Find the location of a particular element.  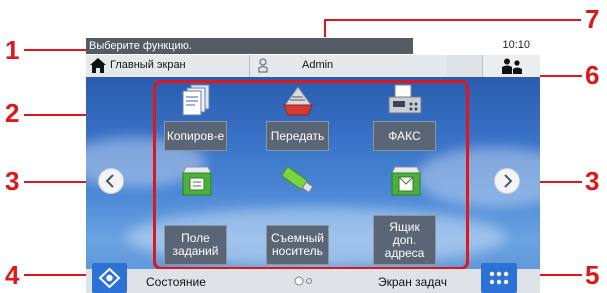

callout-6: 6 is located at coordinates (592, 75).